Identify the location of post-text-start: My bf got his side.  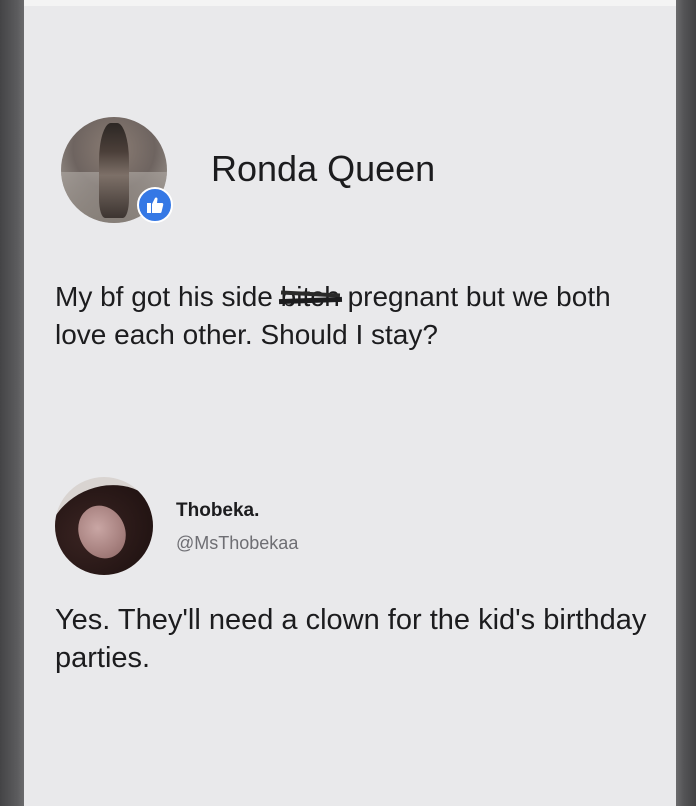
(168, 296).